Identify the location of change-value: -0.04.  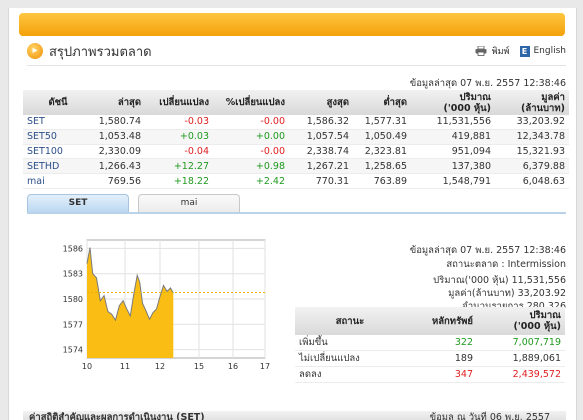
(179, 152).